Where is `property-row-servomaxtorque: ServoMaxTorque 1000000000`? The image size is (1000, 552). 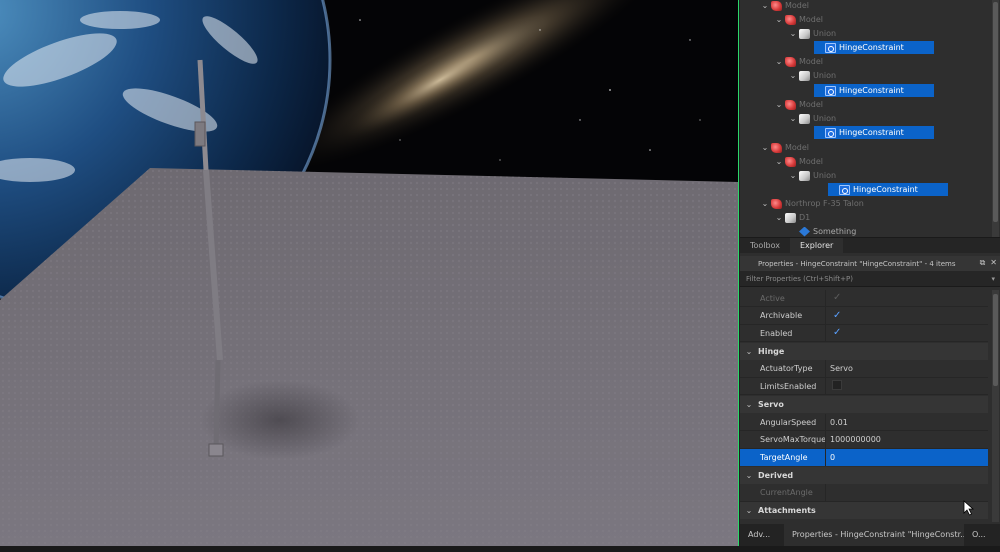 property-row-servomaxtorque: ServoMaxTorque 1000000000 is located at coordinates (864, 440).